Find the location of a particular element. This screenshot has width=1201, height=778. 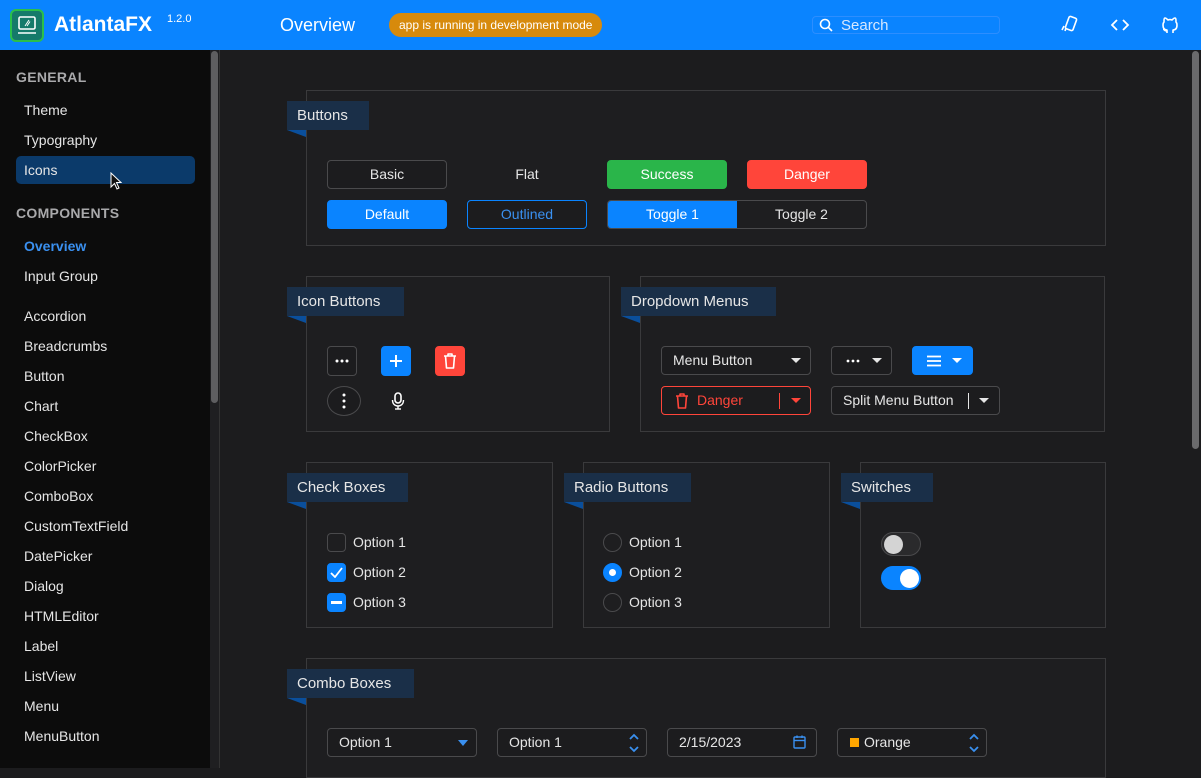

checkbox-label: Option 2 is located at coordinates (379, 572).